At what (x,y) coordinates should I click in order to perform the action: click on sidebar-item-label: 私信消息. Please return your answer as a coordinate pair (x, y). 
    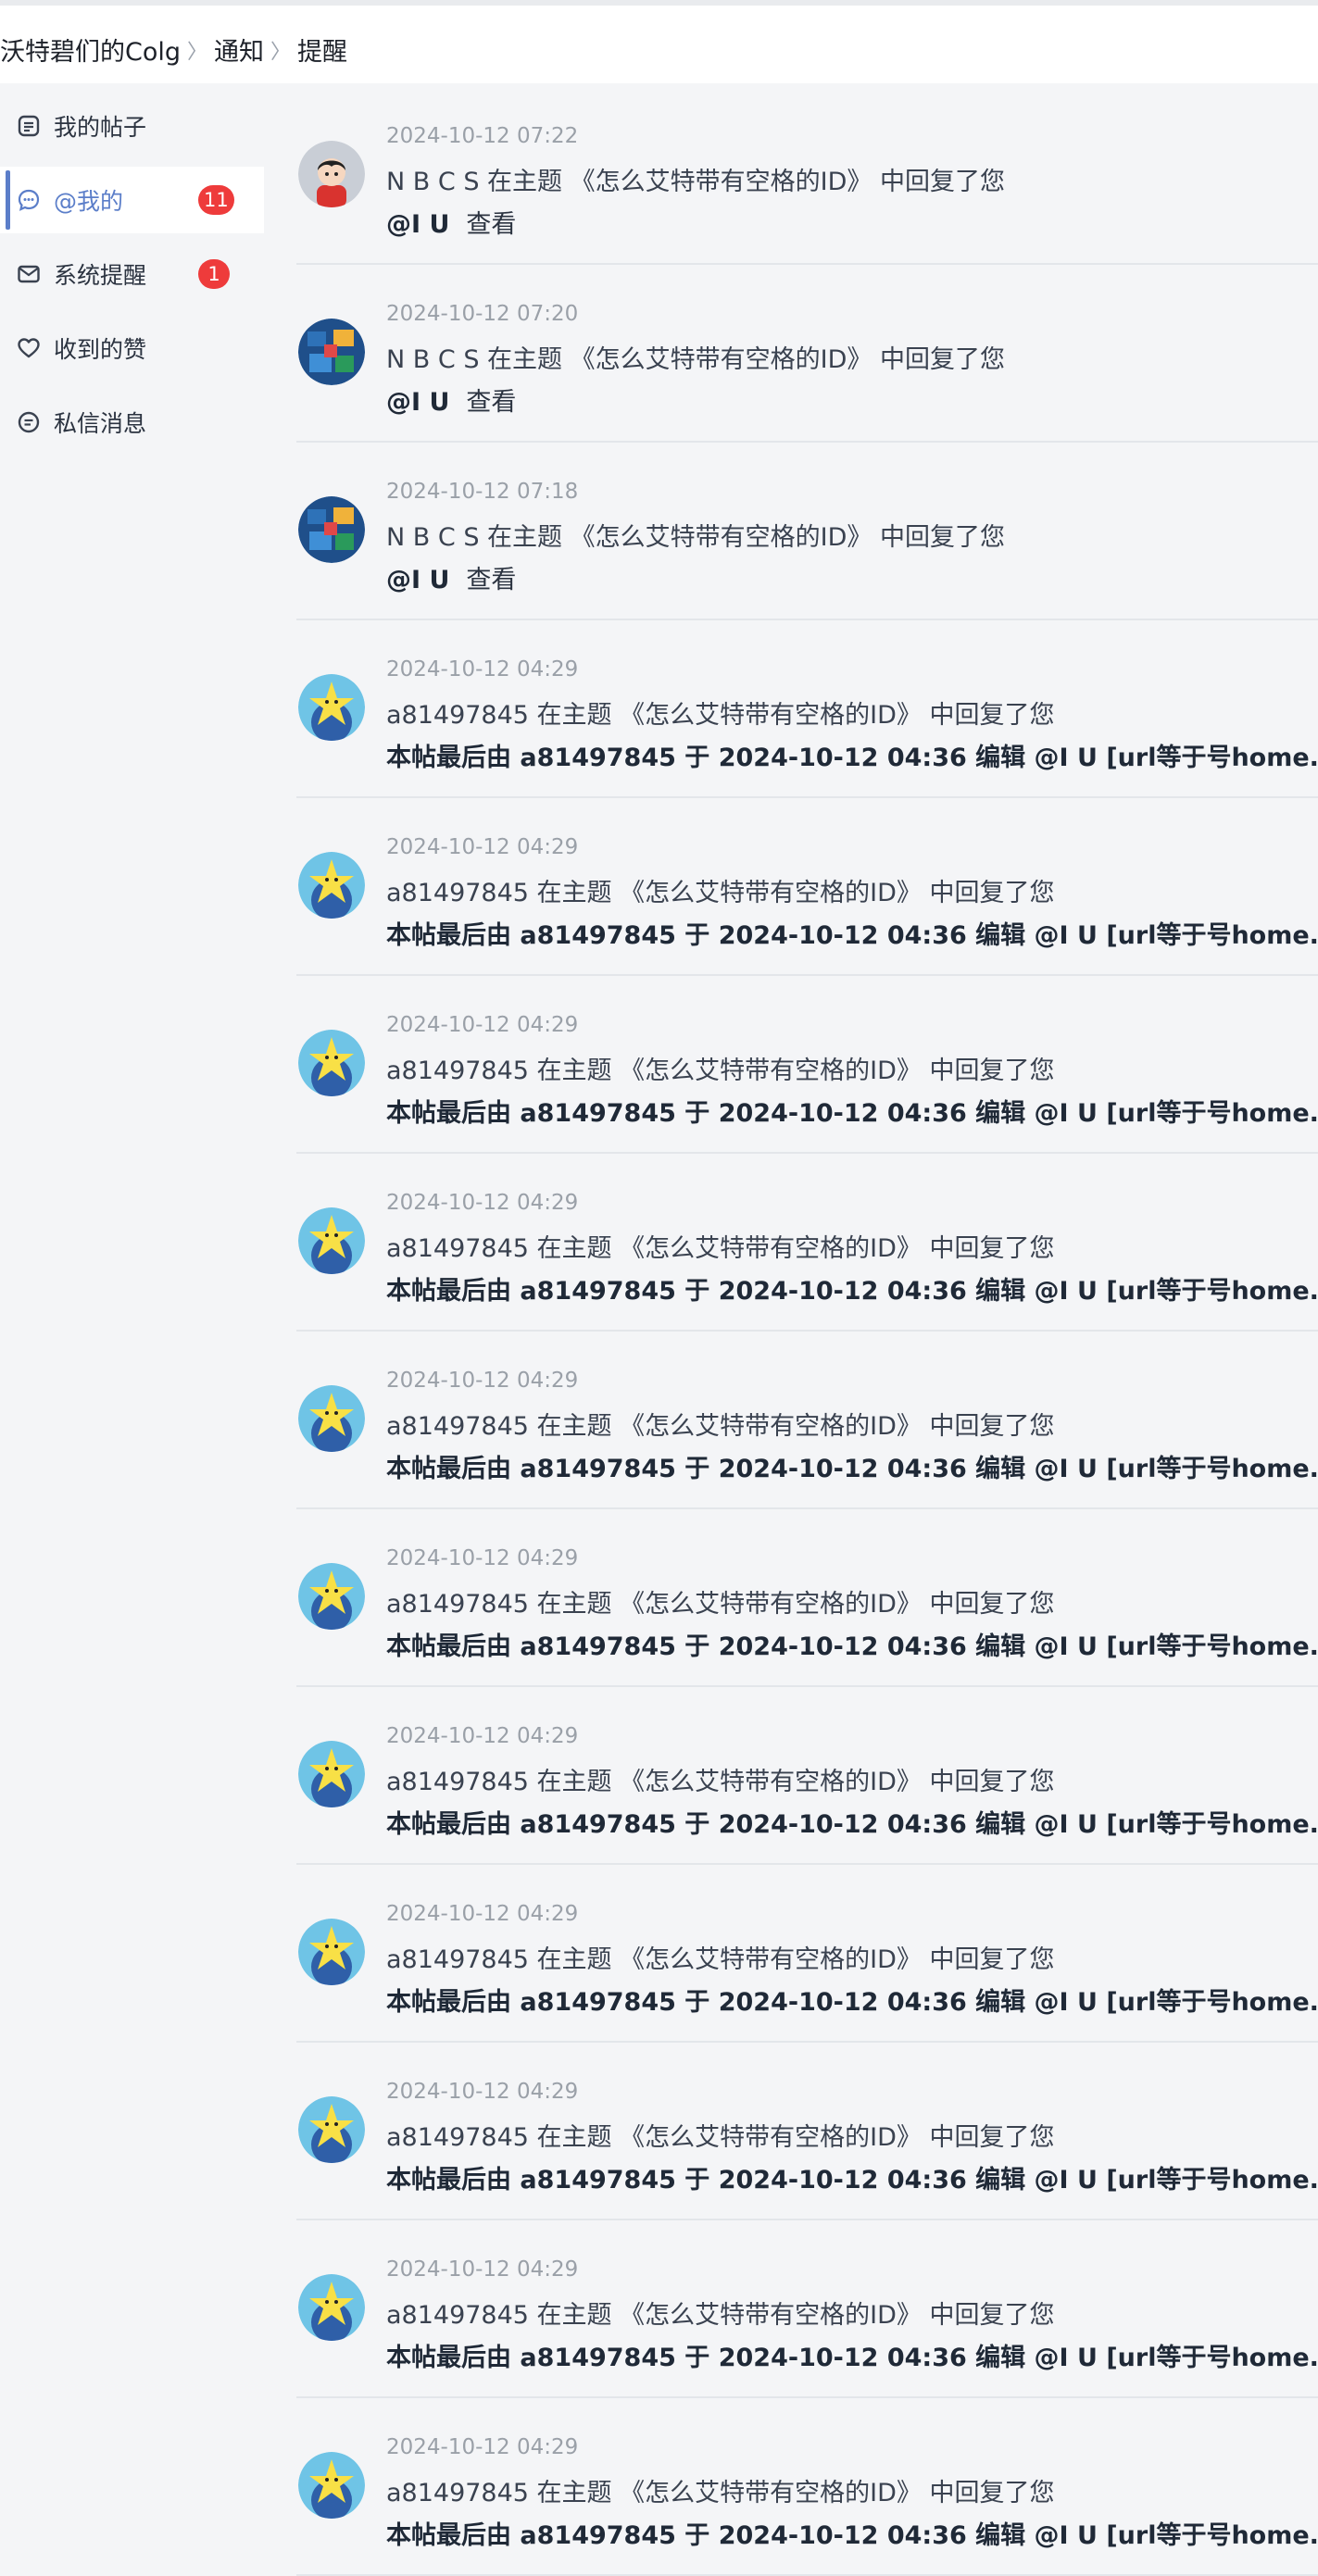
    Looking at the image, I should click on (101, 424).